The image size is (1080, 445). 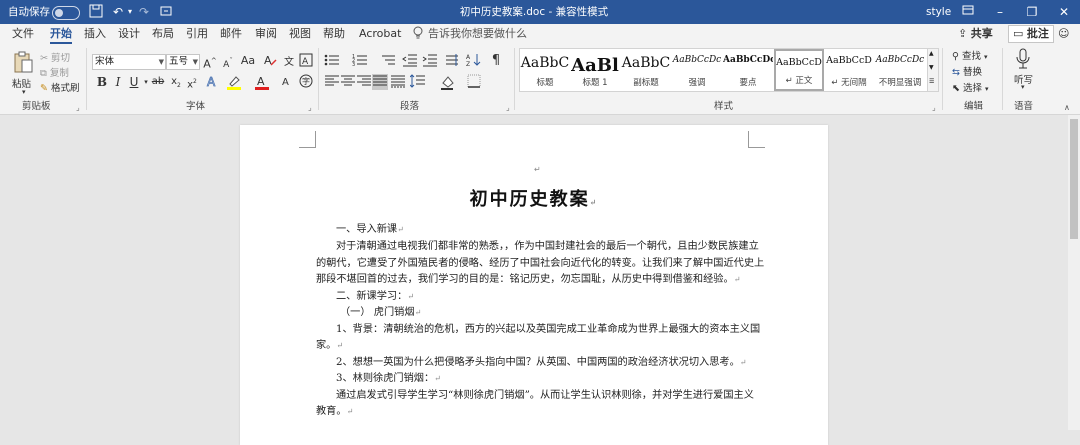 What do you see at coordinates (646, 63) in the screenshot?
I see `style-sample: AaBbC` at bounding box center [646, 63].